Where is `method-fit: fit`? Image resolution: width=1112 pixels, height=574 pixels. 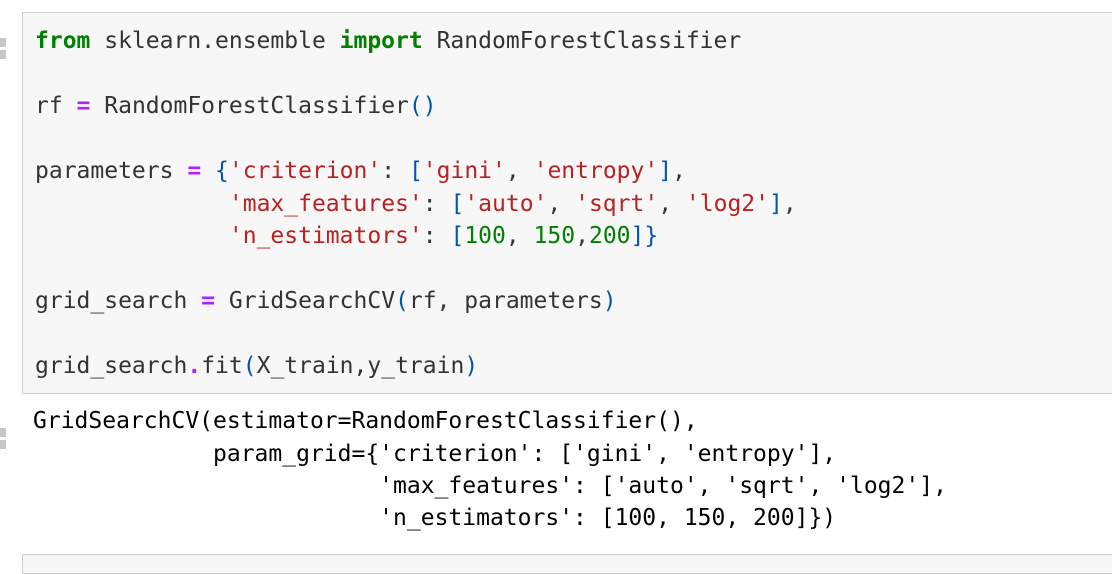 method-fit: fit is located at coordinates (222, 366).